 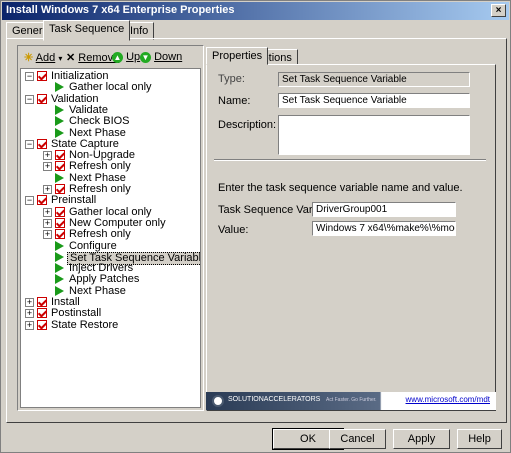 I want to click on tree-node: Configure, so click(x=110, y=245).